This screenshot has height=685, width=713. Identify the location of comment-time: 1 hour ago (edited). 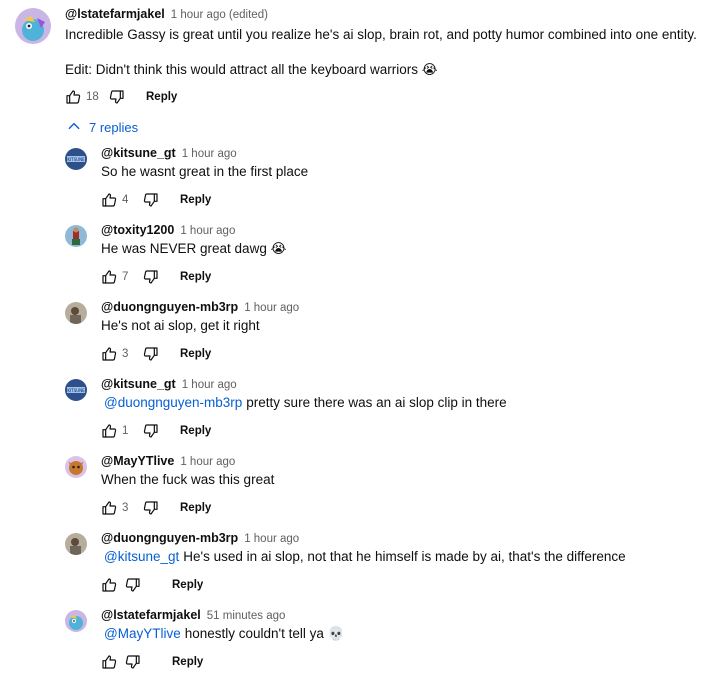
(219, 15).